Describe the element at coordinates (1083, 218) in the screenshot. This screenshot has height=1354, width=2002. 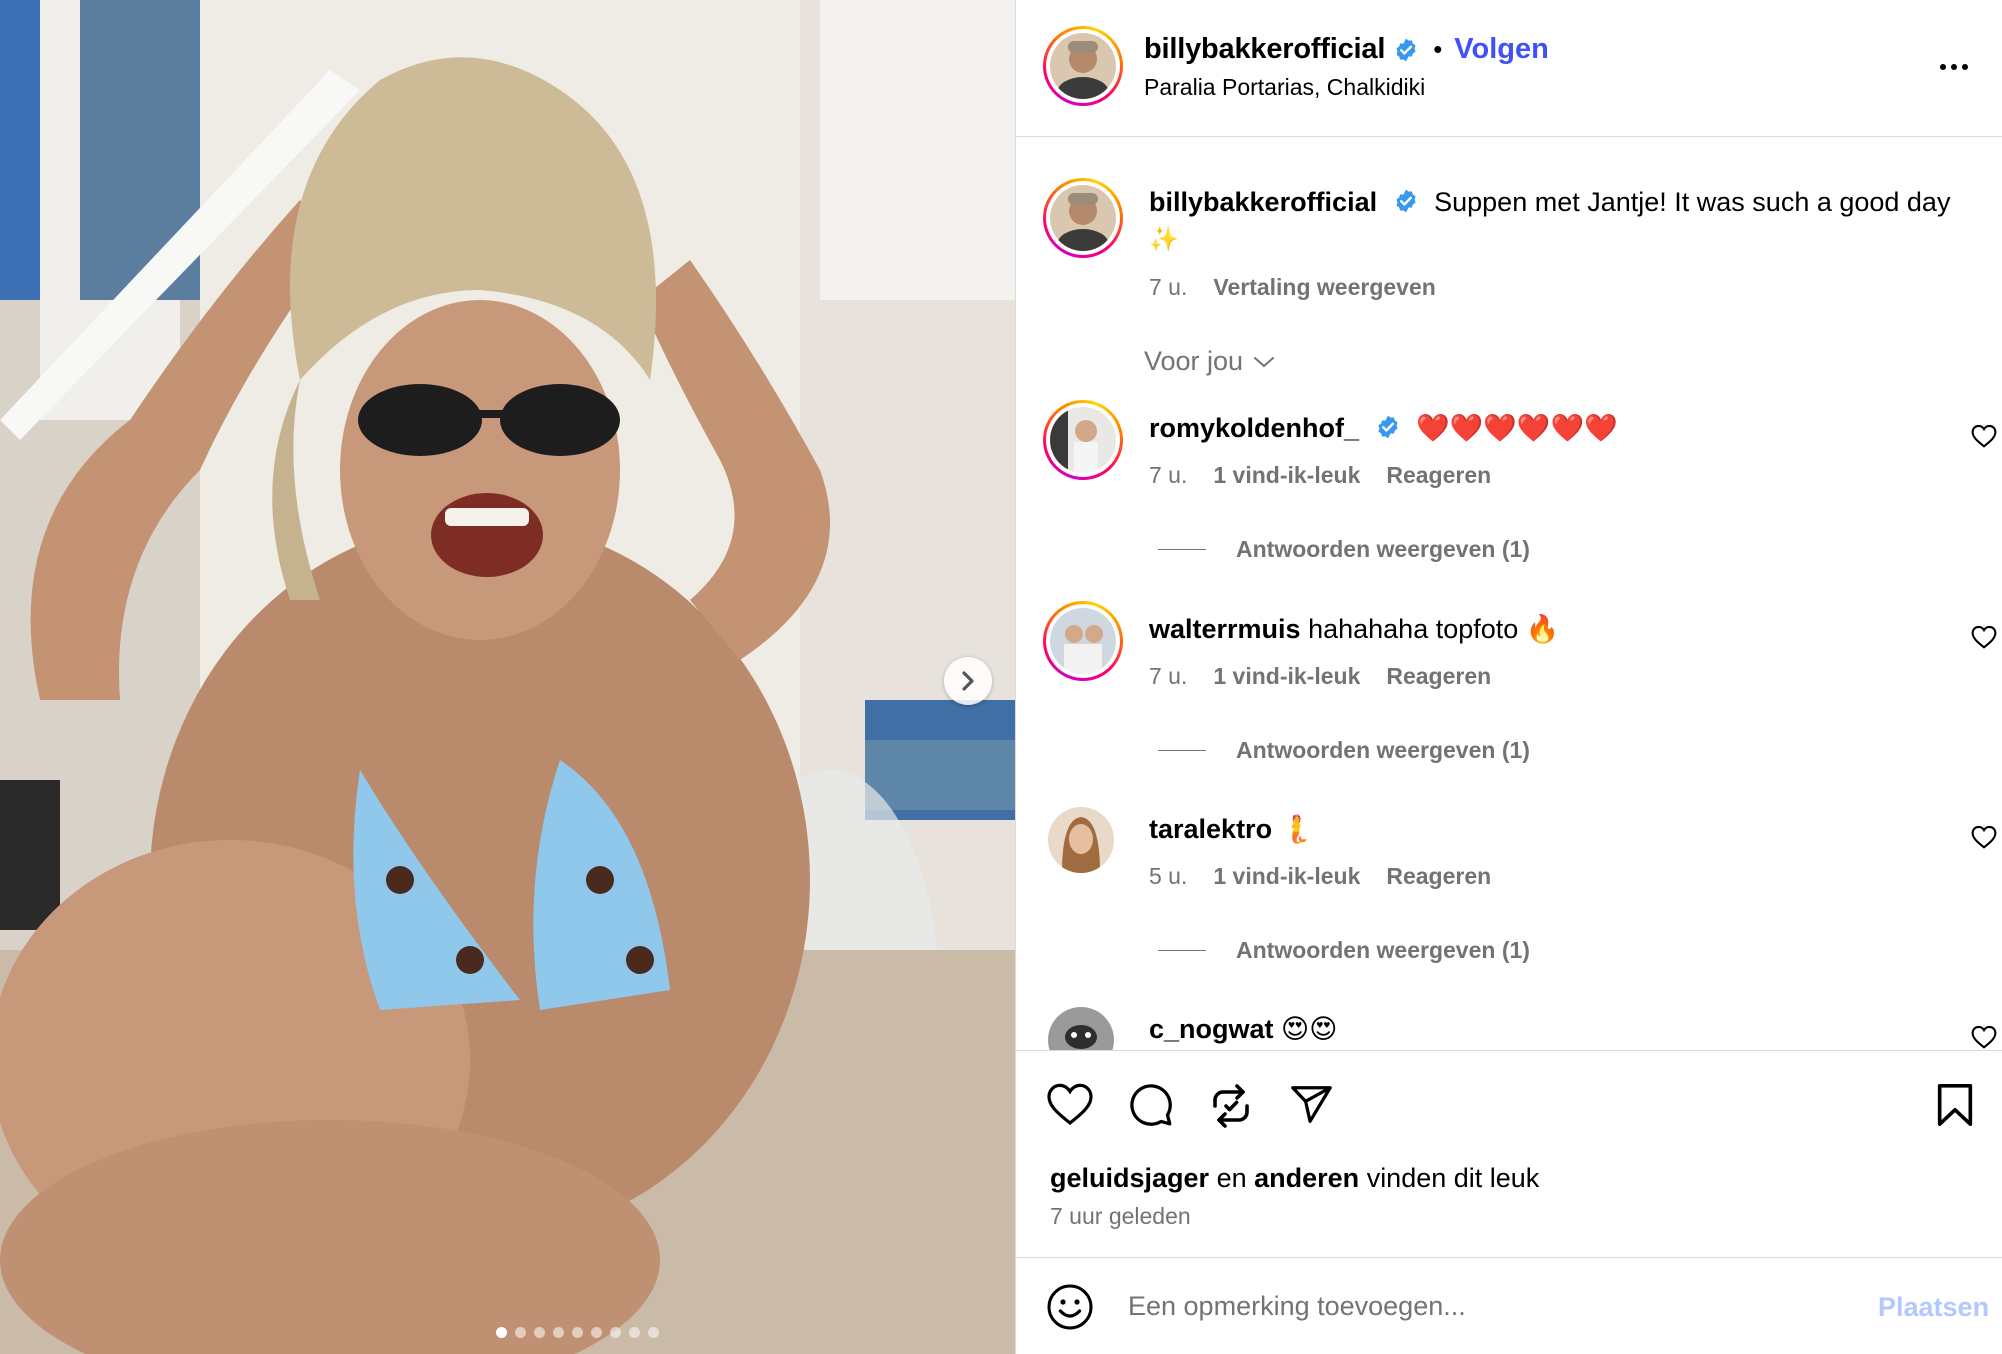
I see `caption-avatar` at that location.